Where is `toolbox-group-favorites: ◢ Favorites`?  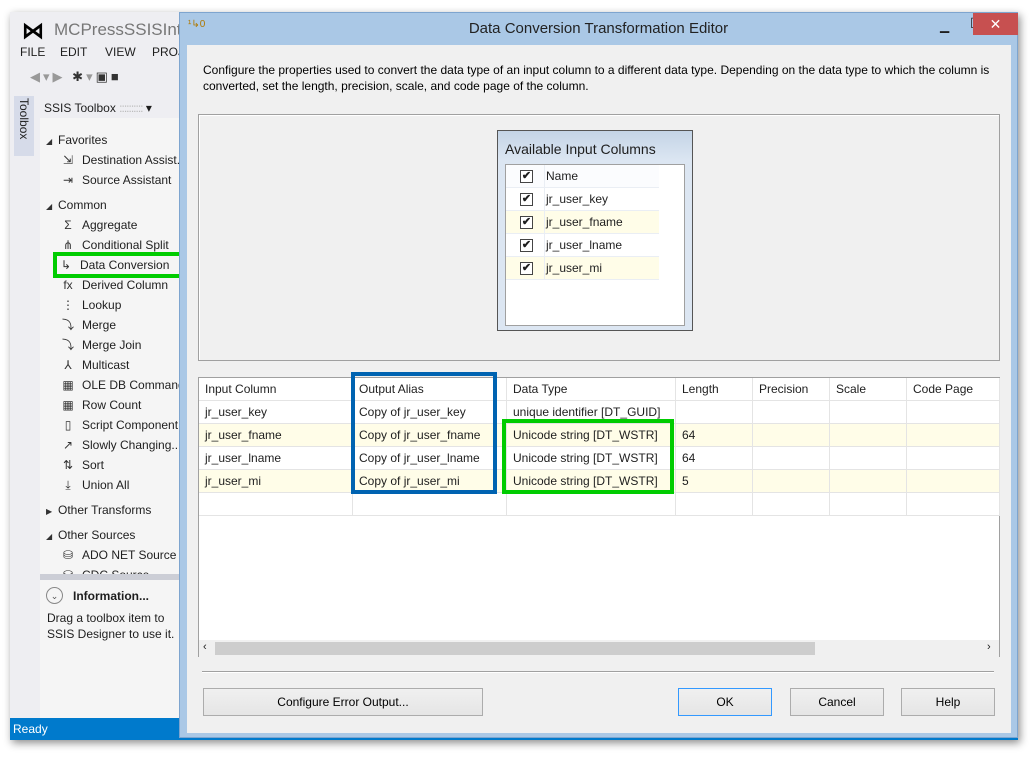
toolbox-group-favorites: ◢ Favorites is located at coordinates (76, 140).